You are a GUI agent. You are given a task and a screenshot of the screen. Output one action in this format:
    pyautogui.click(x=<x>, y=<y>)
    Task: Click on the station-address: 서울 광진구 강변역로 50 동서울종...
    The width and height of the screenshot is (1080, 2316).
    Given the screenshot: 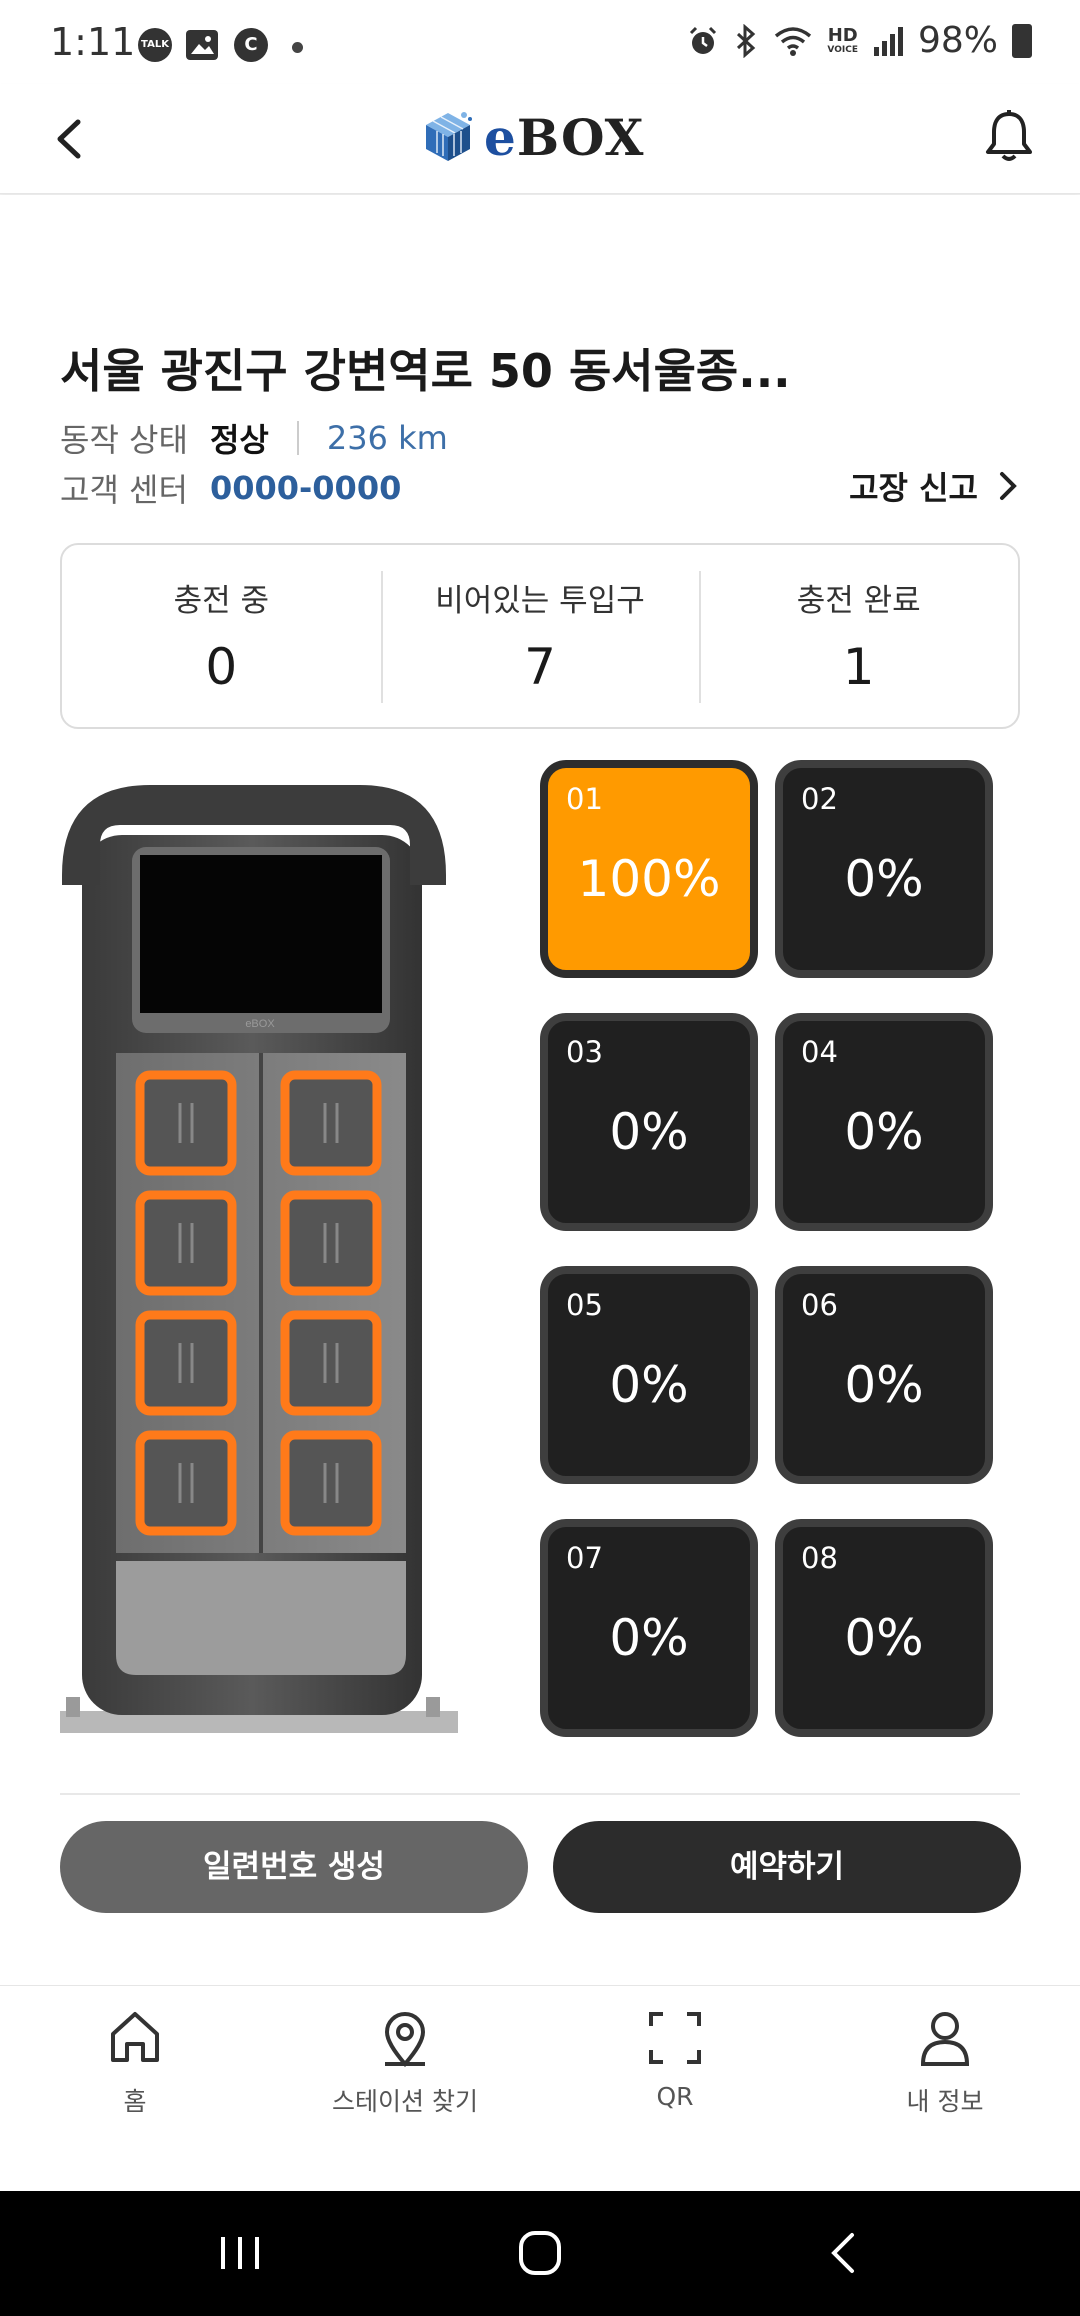 What is the action you would take?
    pyautogui.click(x=425, y=371)
    